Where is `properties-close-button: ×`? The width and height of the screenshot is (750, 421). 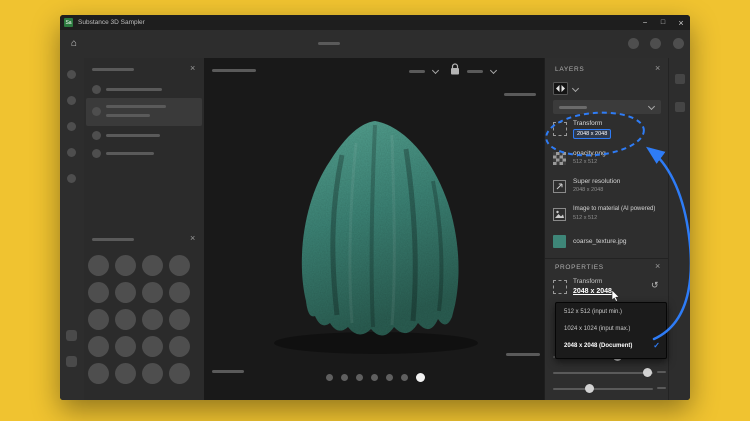 properties-close-button: × is located at coordinates (657, 266).